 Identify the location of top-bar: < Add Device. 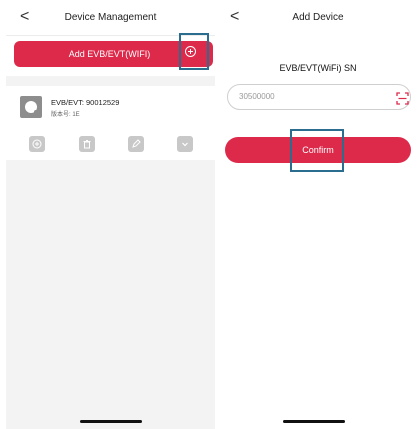
(318, 17).